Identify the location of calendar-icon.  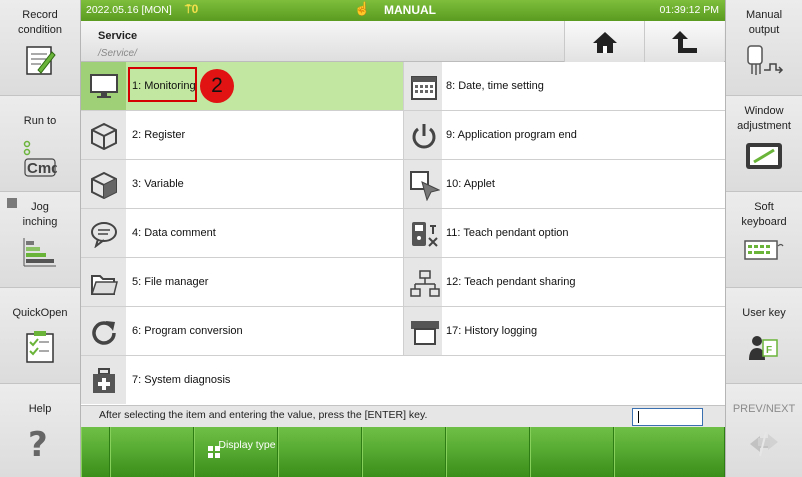
(424, 88).